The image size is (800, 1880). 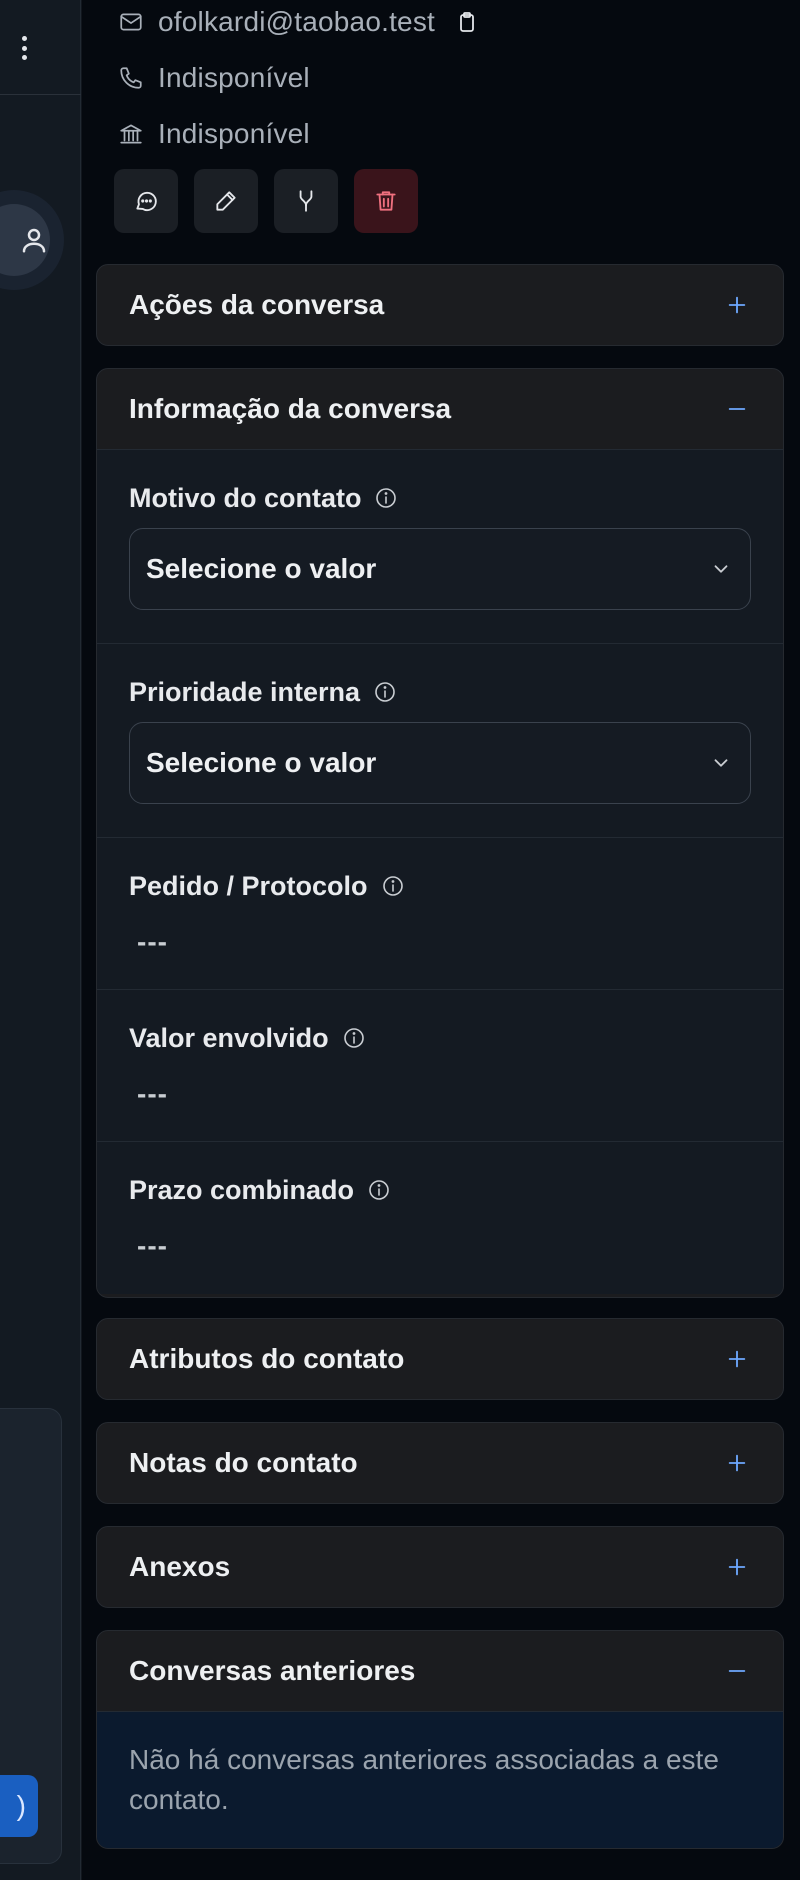 What do you see at coordinates (245, 691) in the screenshot?
I see `field-label: Prioridade interna` at bounding box center [245, 691].